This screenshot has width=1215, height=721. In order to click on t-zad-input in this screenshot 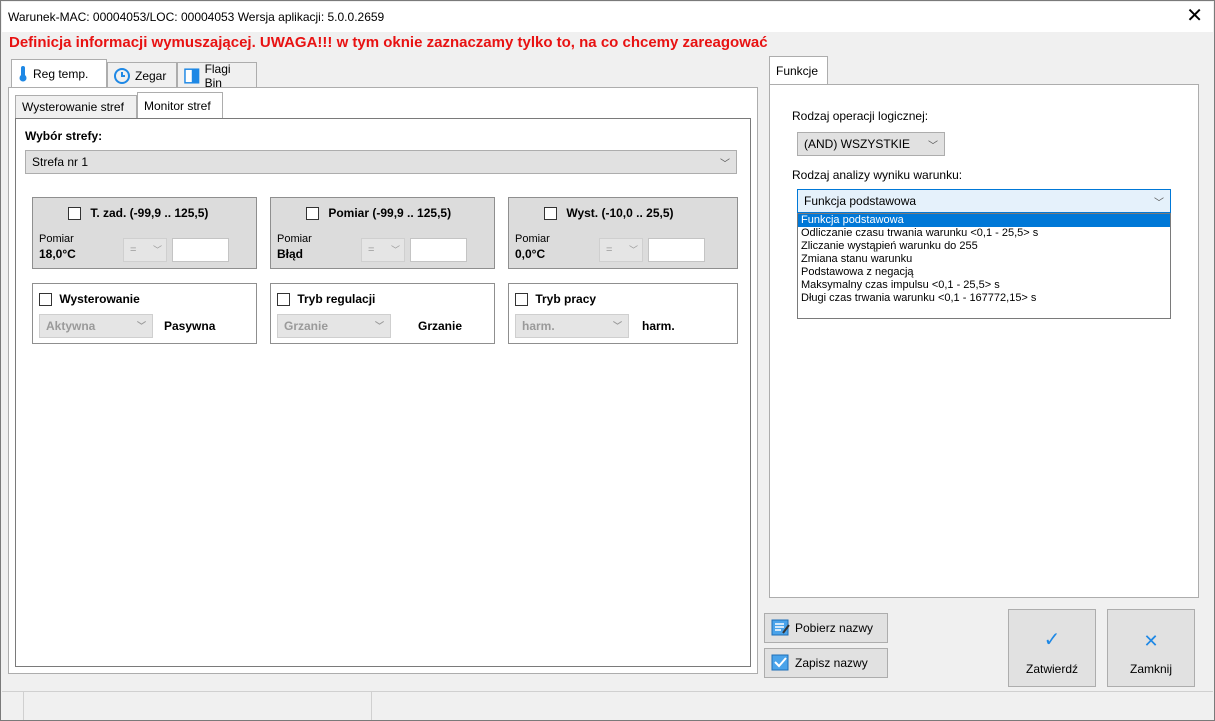, I will do `click(200, 250)`.